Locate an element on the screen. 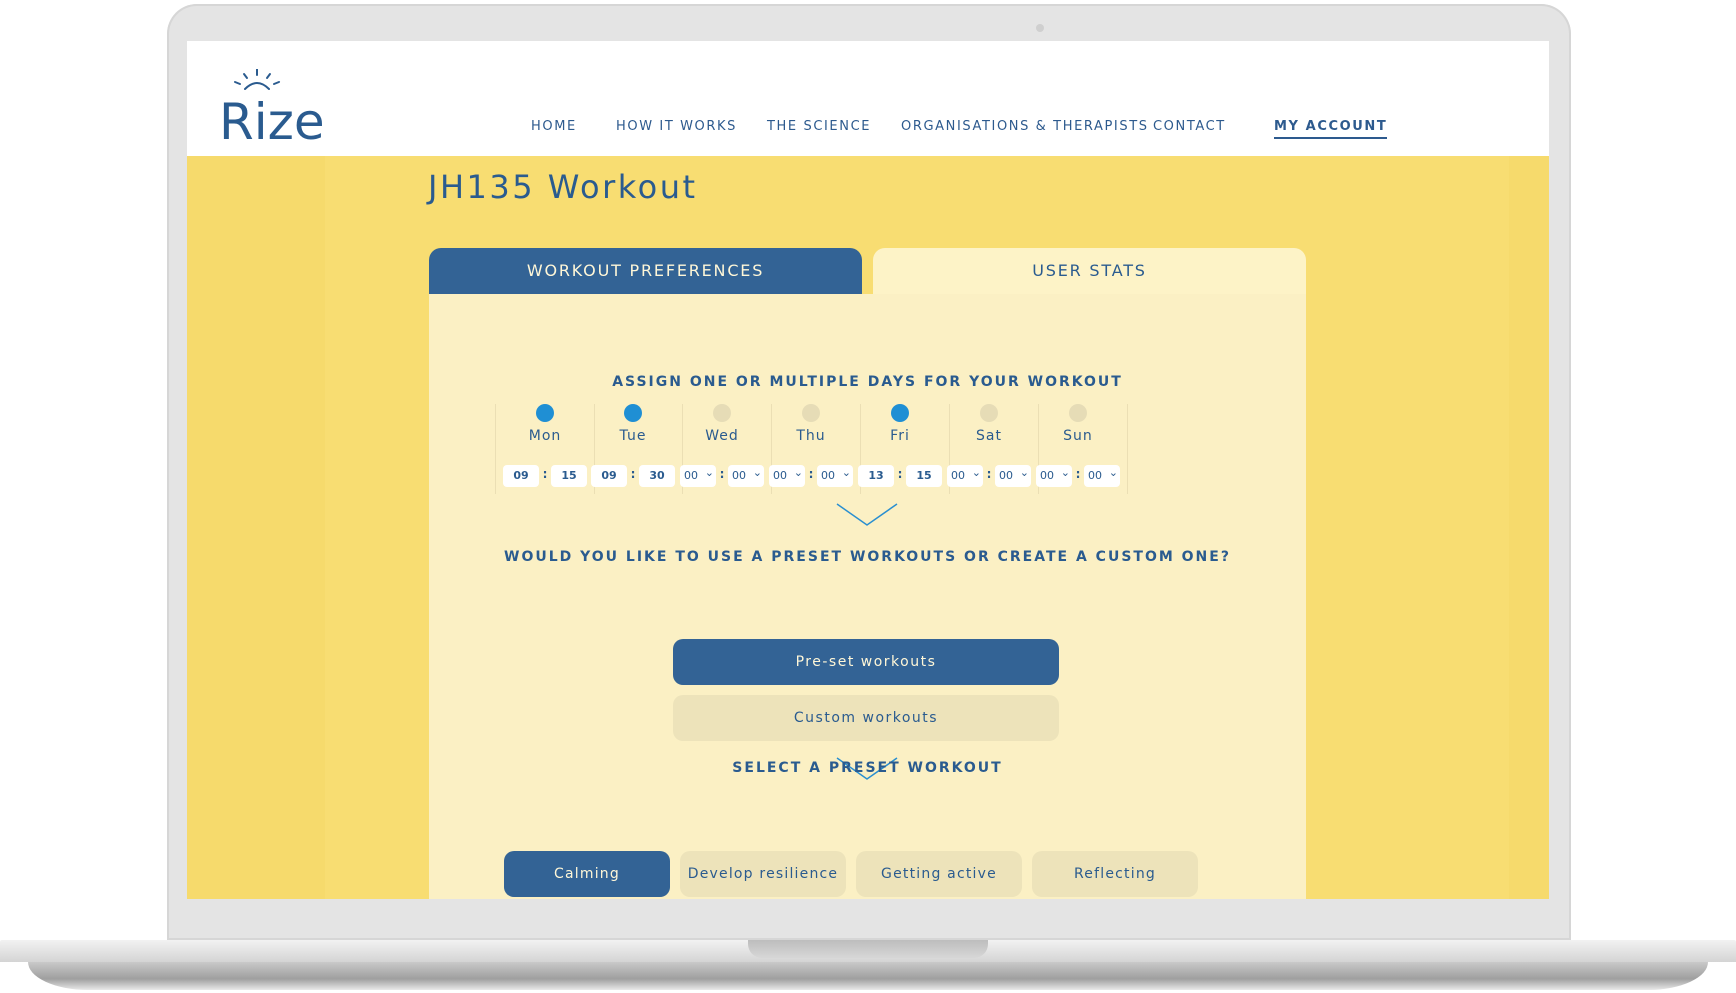 Image resolution: width=1736 pixels, height=993 pixels. nav-contact: CONTACT is located at coordinates (1189, 126).